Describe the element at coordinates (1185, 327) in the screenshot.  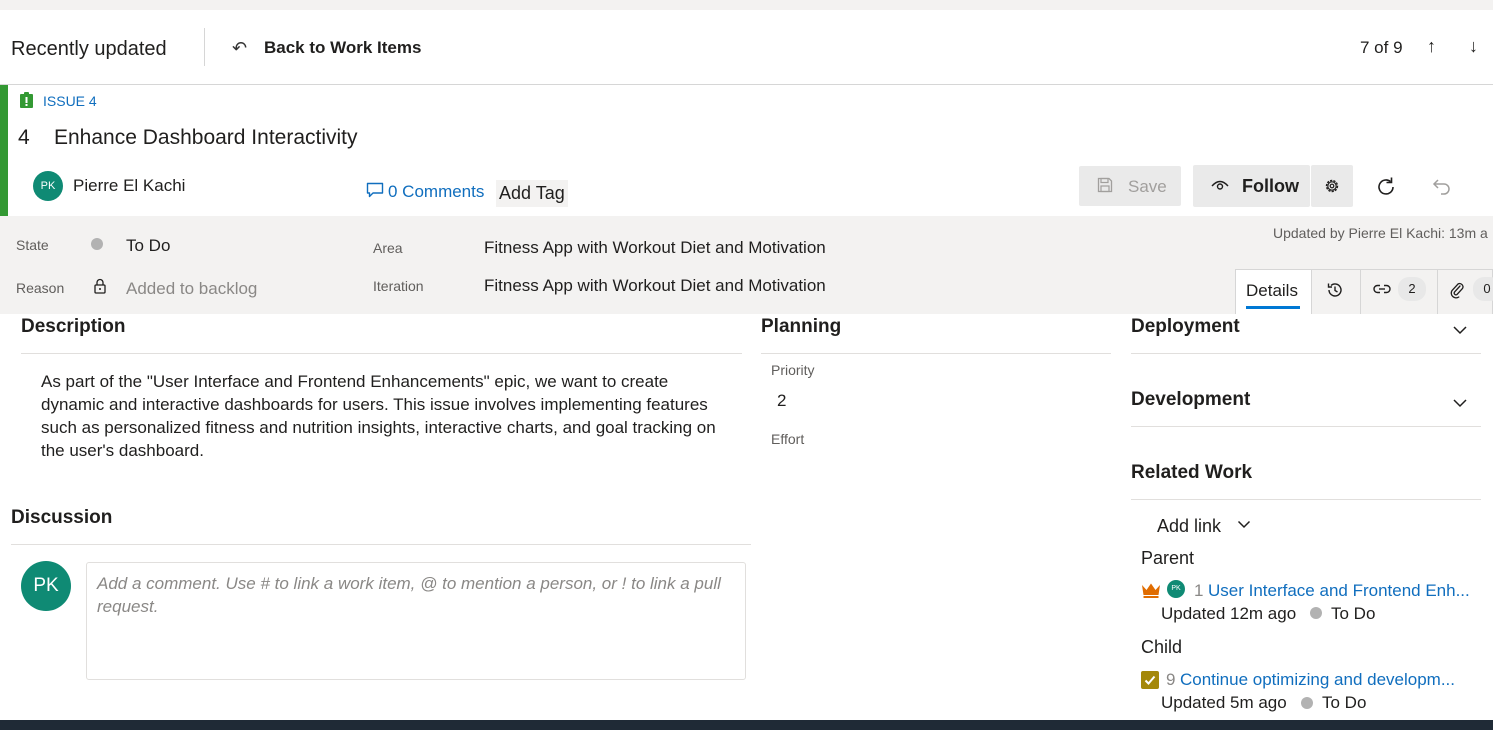
I see `deployment-heading: Deployment` at that location.